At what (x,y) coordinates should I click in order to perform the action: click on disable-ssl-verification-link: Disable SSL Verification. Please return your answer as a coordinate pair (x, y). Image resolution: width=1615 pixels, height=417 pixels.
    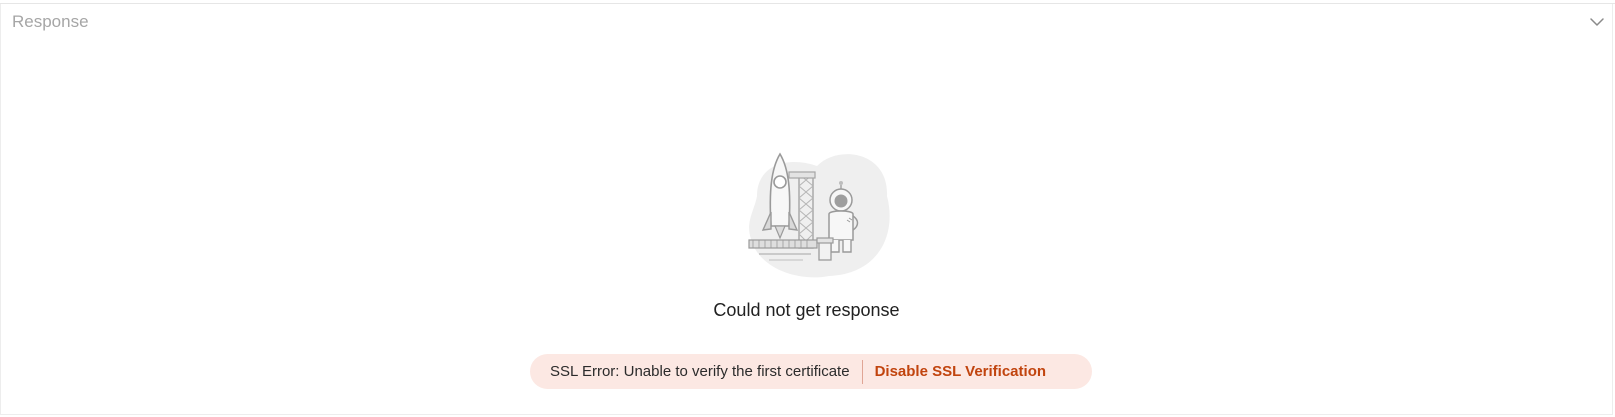
    Looking at the image, I should click on (960, 371).